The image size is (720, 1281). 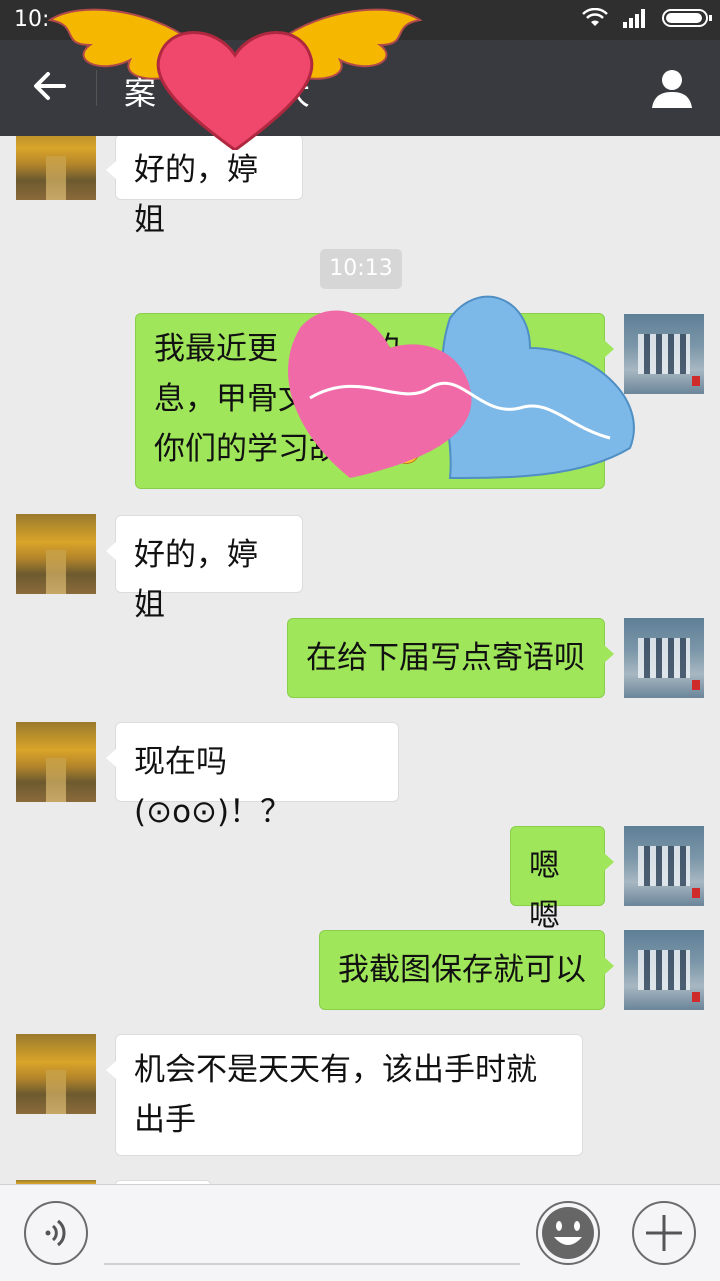 What do you see at coordinates (50, 86) in the screenshot?
I see `back-arrow-icon` at bounding box center [50, 86].